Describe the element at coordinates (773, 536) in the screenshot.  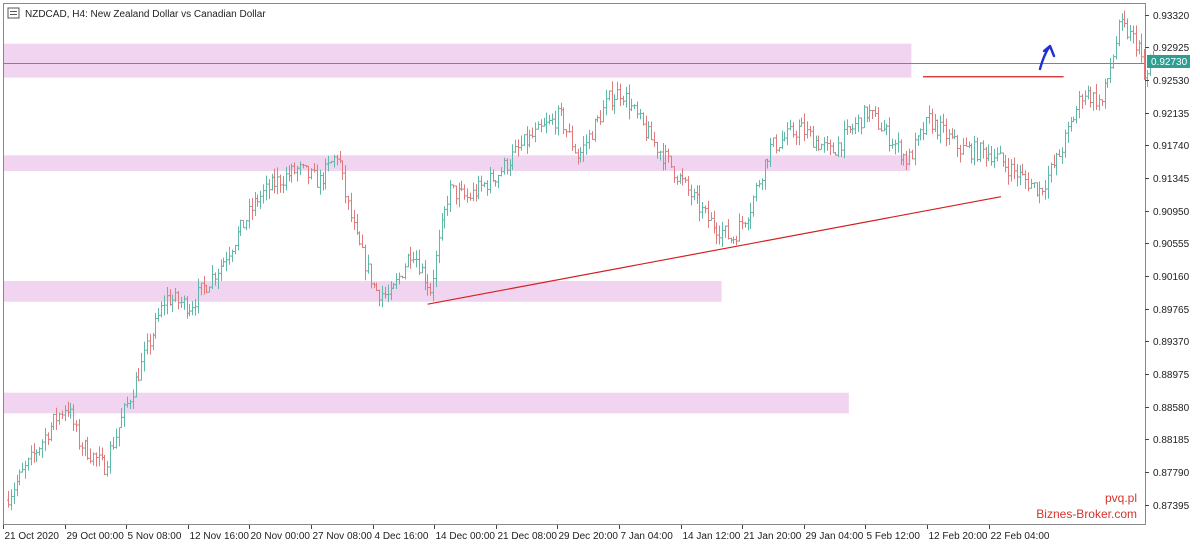
I see `x-tick-label: 21 Jan 20:00` at that location.